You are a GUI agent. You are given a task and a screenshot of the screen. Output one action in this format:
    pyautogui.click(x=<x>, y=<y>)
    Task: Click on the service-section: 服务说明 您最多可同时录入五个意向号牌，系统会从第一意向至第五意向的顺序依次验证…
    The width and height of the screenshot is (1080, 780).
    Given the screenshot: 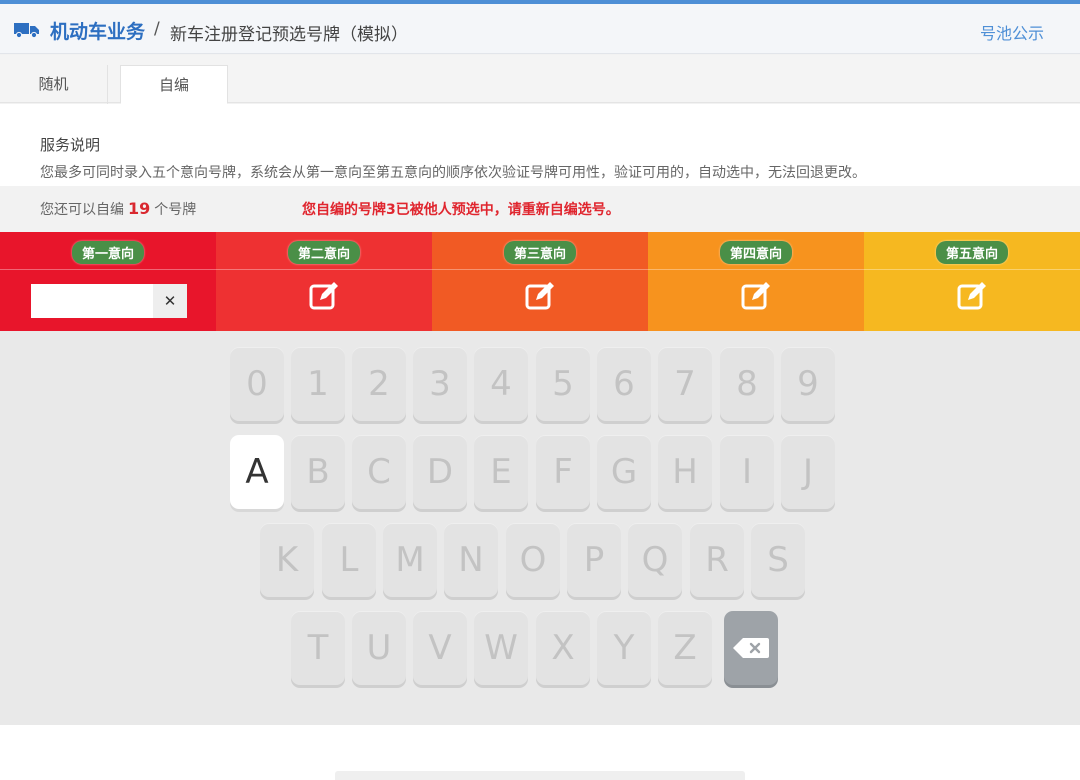 What is the action you would take?
    pyautogui.click(x=540, y=145)
    